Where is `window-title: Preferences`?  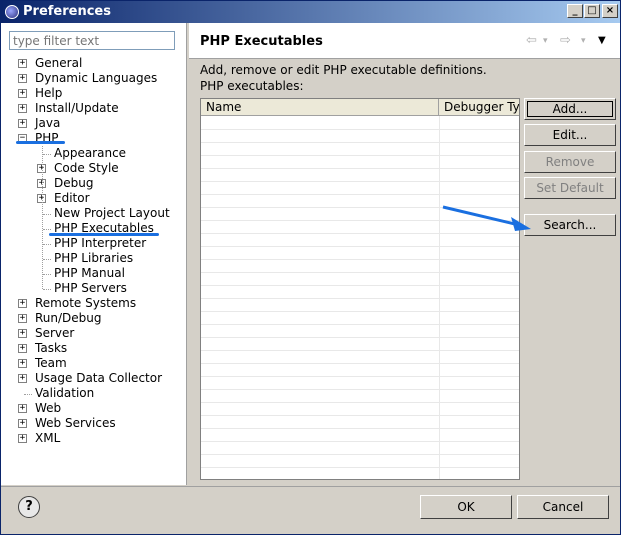
window-title: Preferences is located at coordinates (67, 11).